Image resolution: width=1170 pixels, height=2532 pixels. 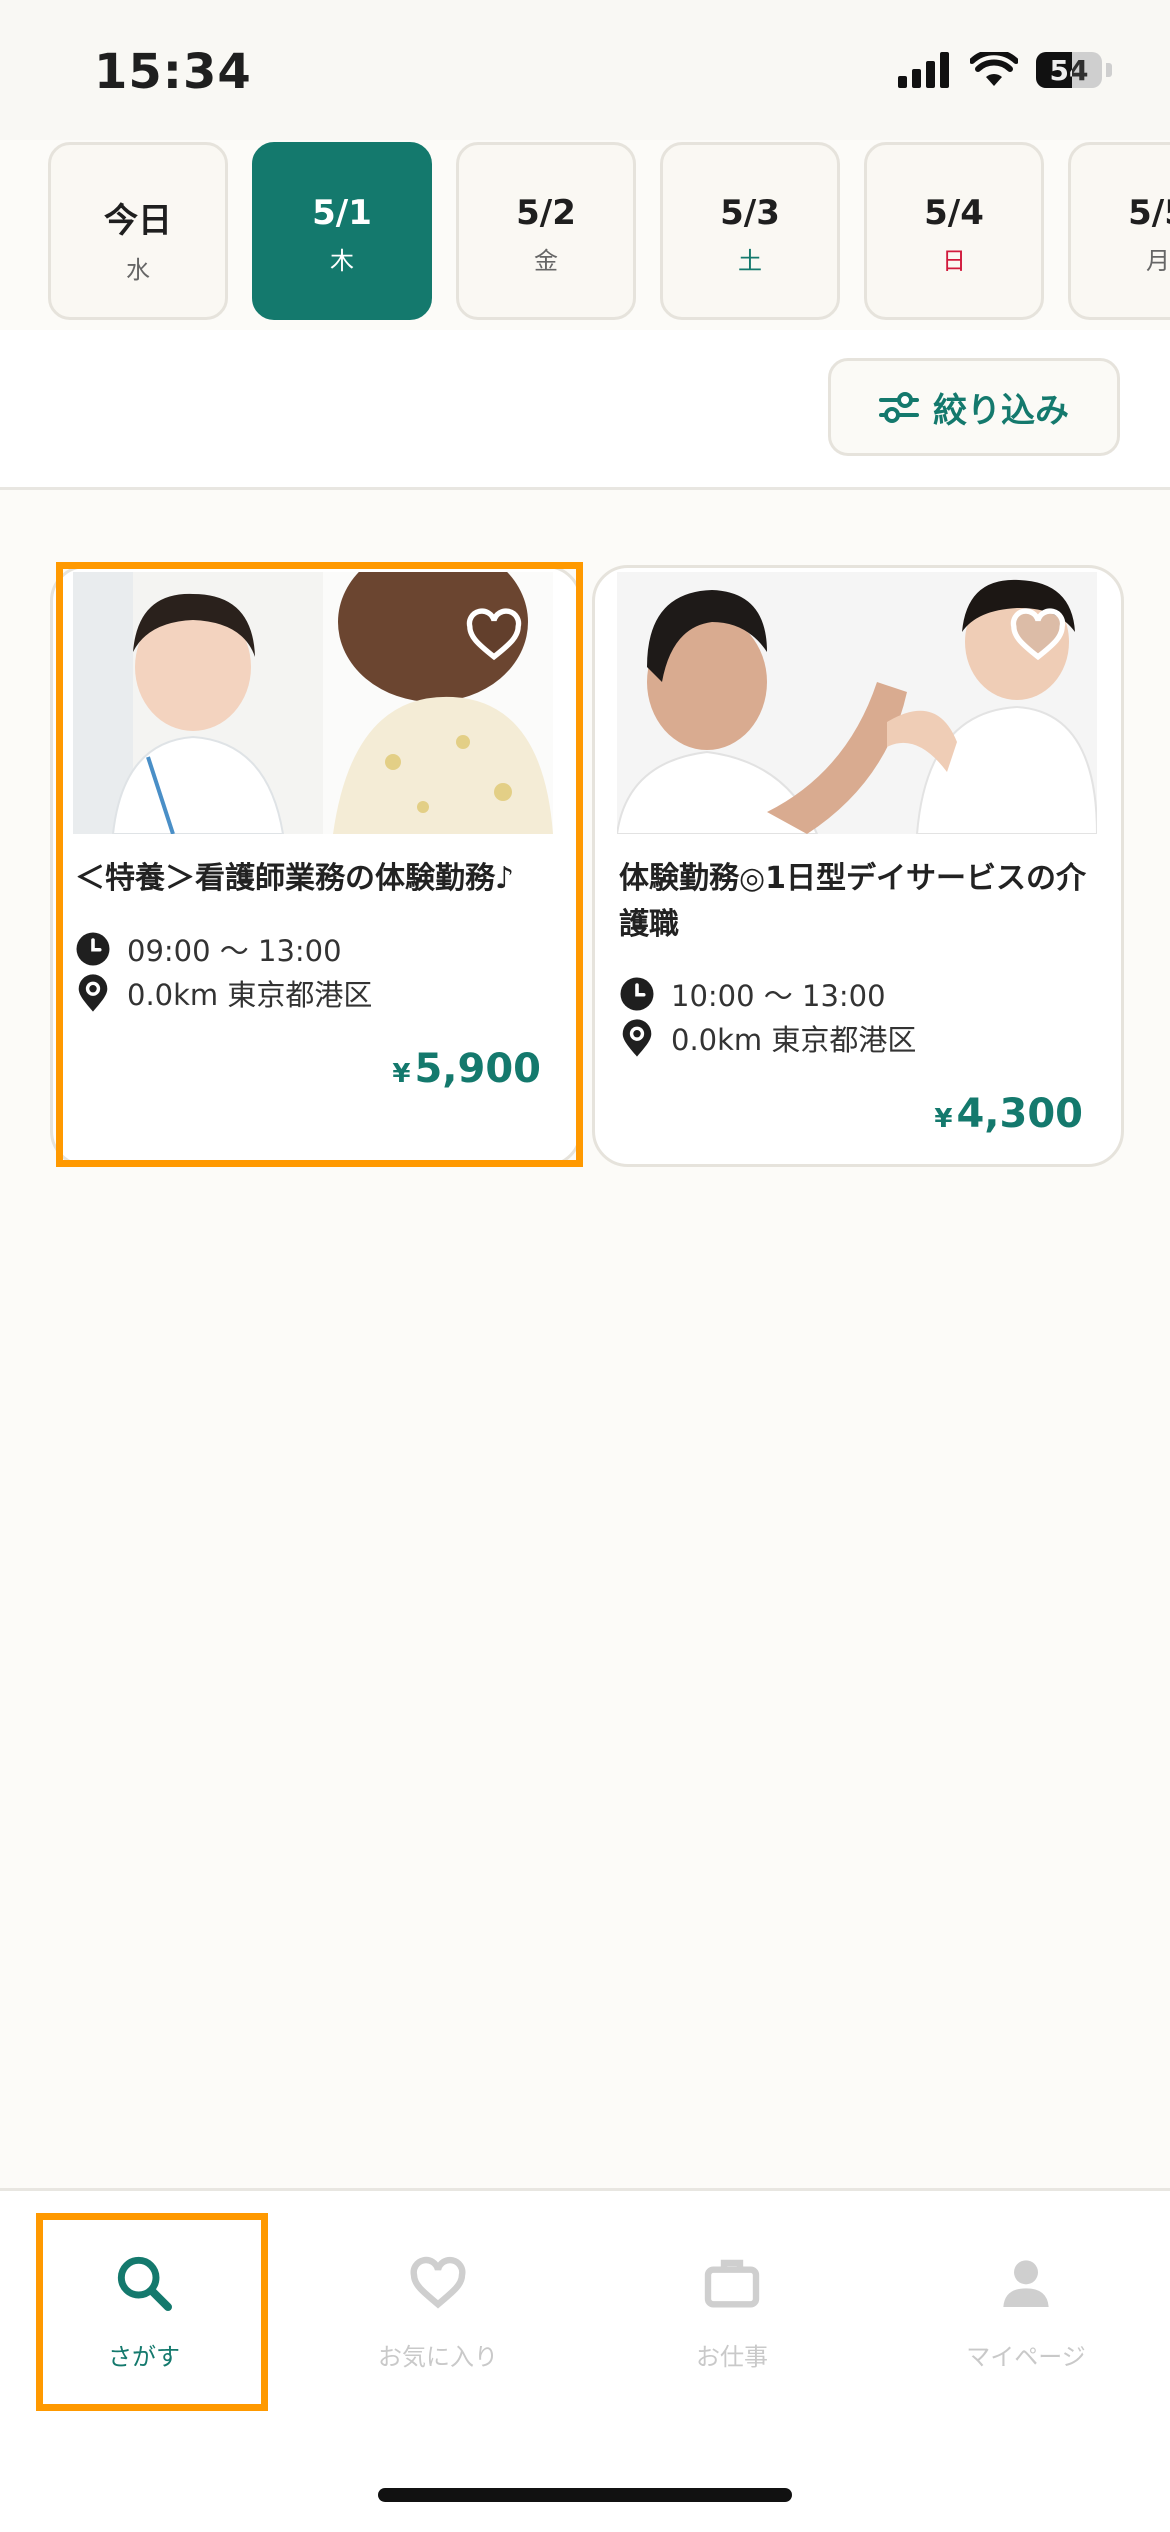 What do you see at coordinates (438, 2357) in the screenshot?
I see `tab-label: お気に入り` at bounding box center [438, 2357].